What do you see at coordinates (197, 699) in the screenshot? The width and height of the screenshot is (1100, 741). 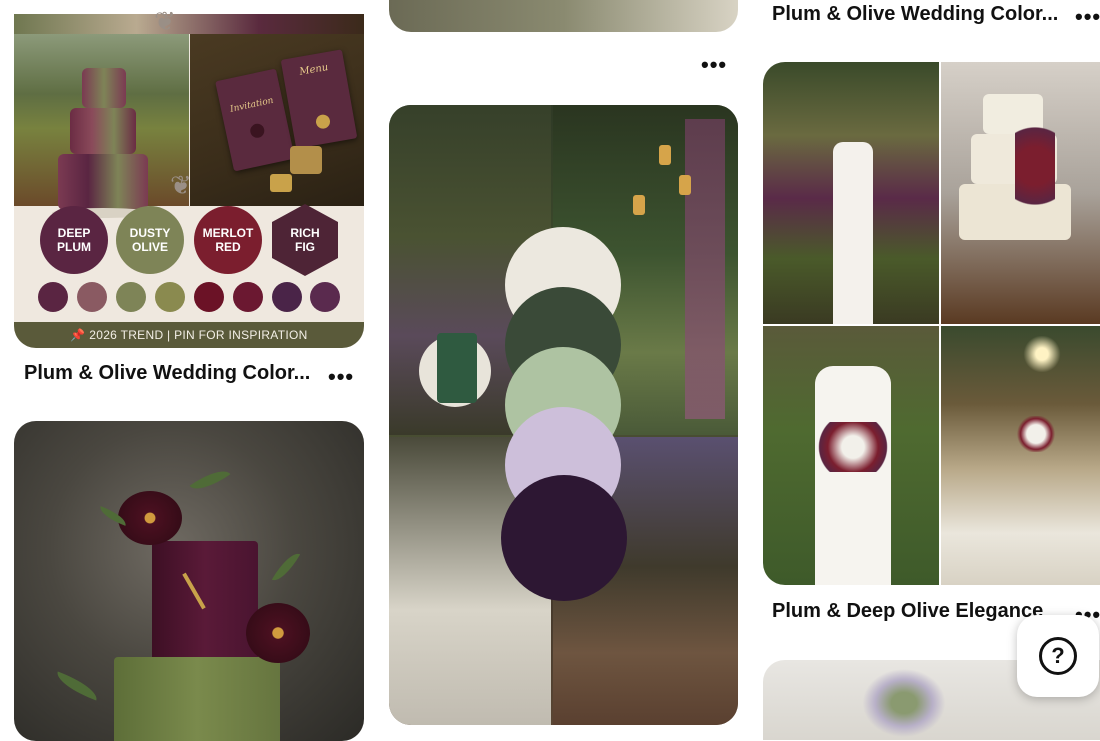 I see `cake-bottom-tier` at bounding box center [197, 699].